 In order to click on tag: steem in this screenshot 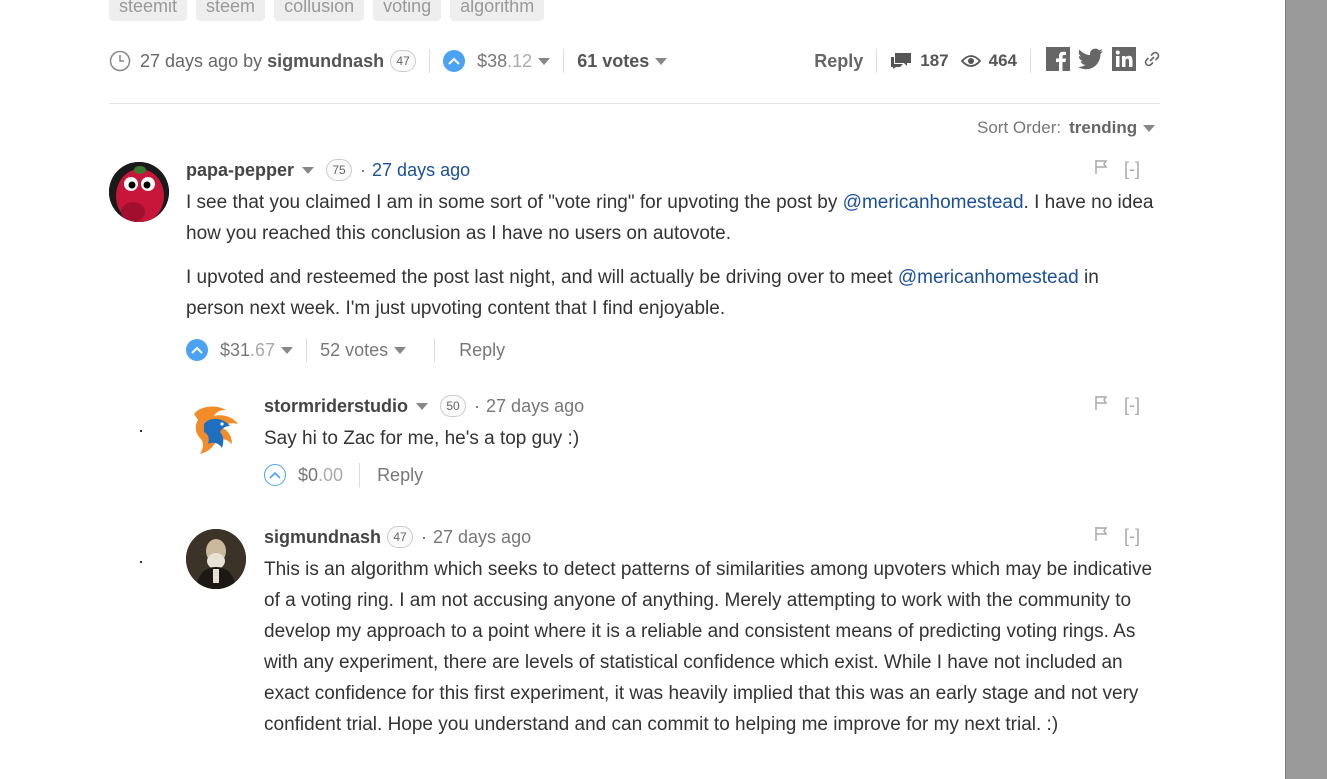, I will do `click(231, 10)`.